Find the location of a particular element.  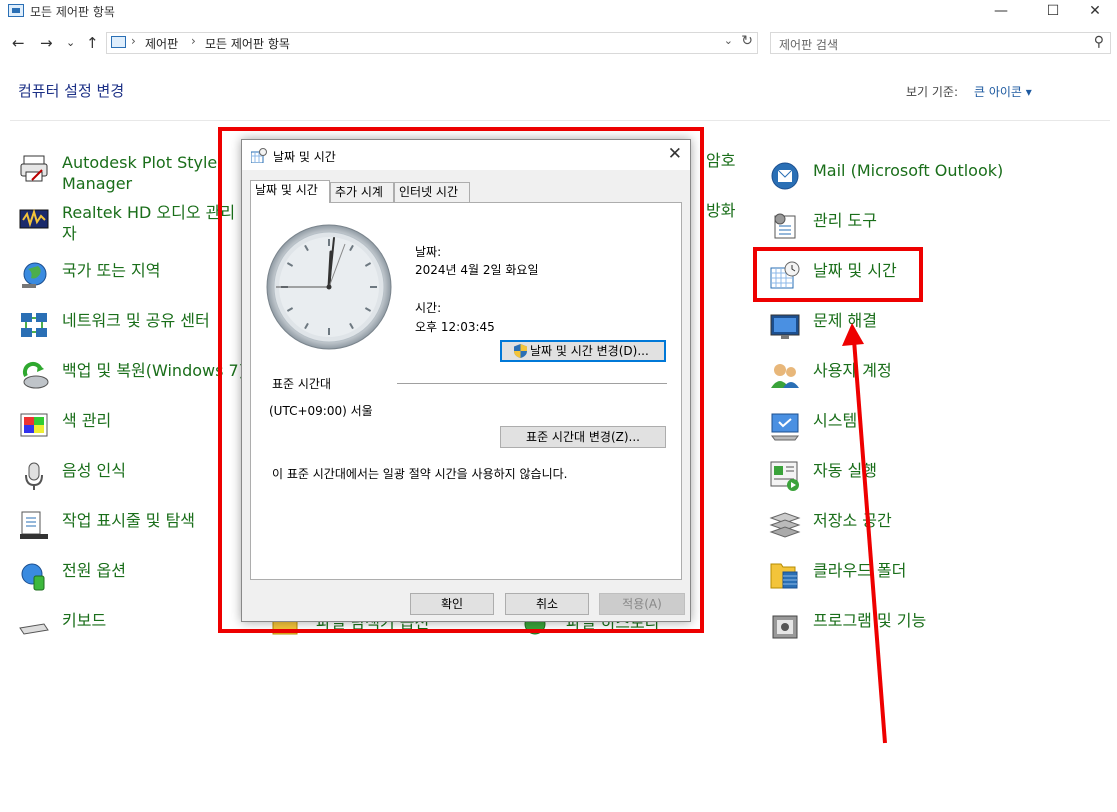

timezone-value: (UTC+09:00) 서울 is located at coordinates (321, 411).